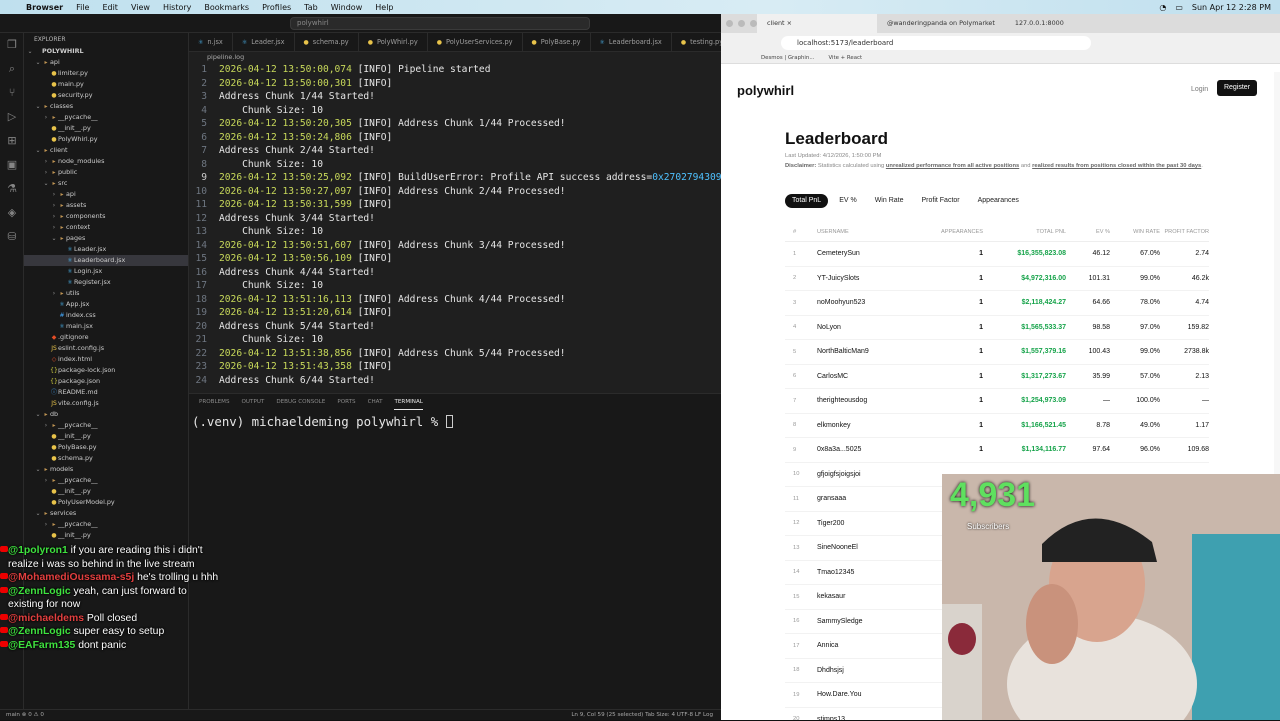  What do you see at coordinates (110, 7) in the screenshot?
I see `menu-edit: Edit` at bounding box center [110, 7].